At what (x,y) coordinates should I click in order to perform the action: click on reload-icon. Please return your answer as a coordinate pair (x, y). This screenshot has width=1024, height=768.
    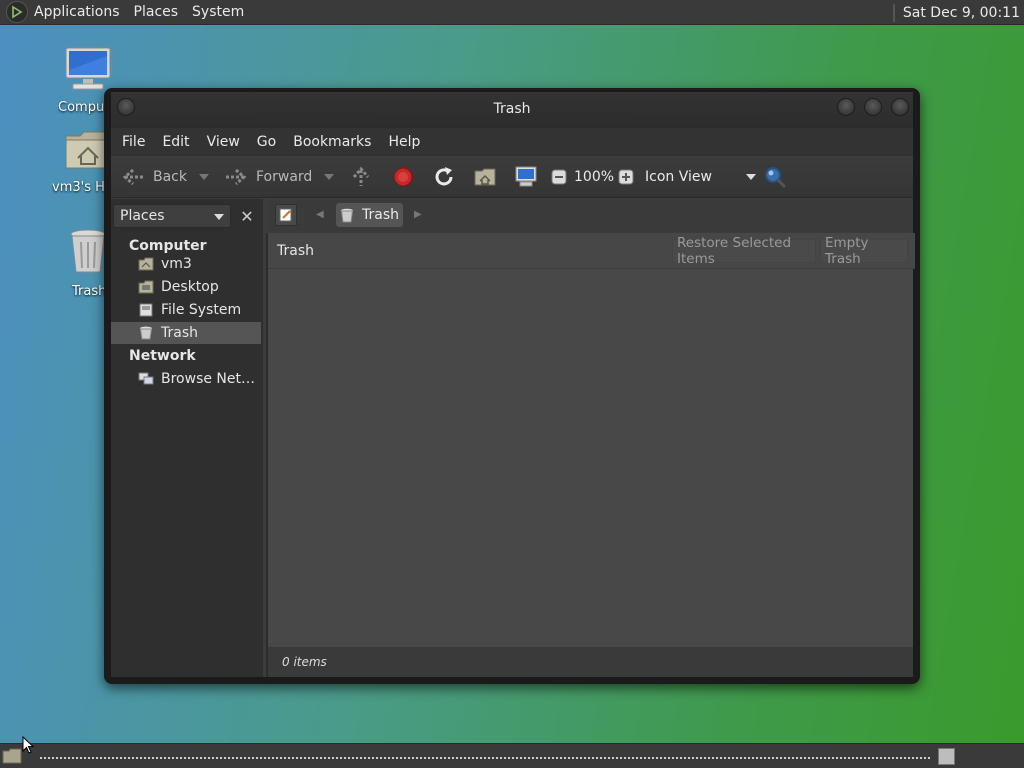
    Looking at the image, I should click on (444, 176).